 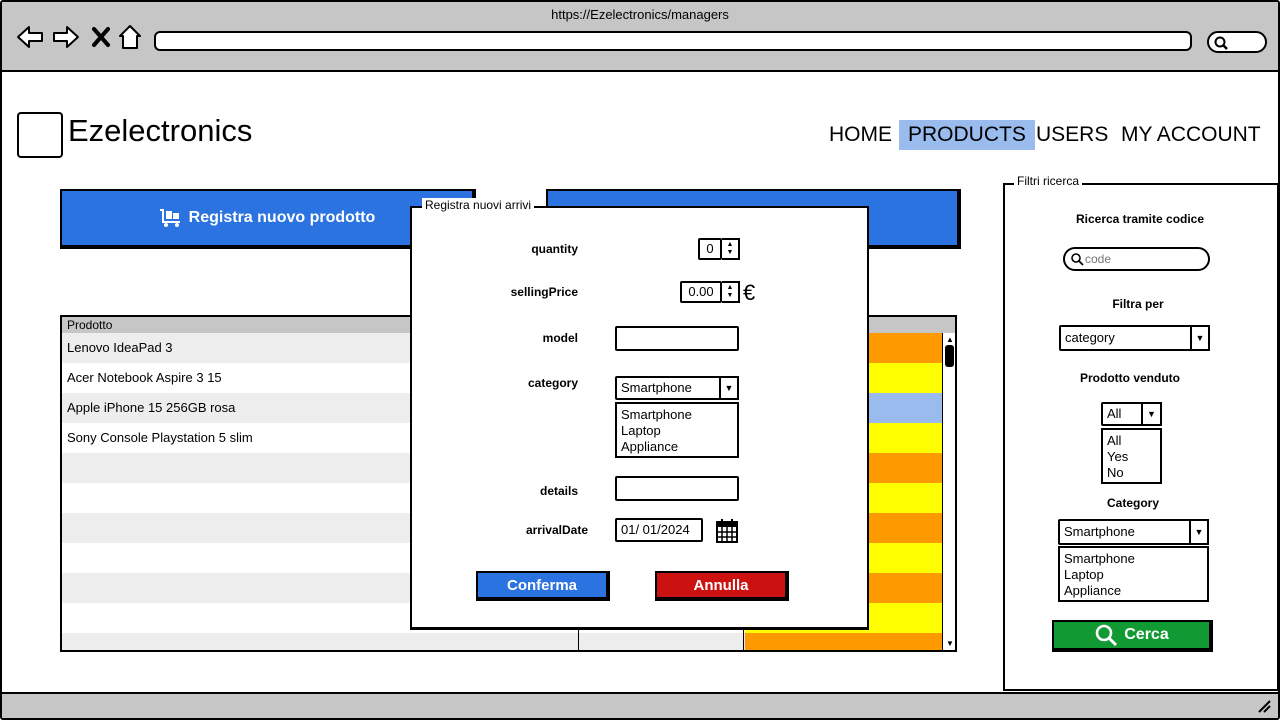 I want to click on sold-option: Yes, so click(x=1133, y=457).